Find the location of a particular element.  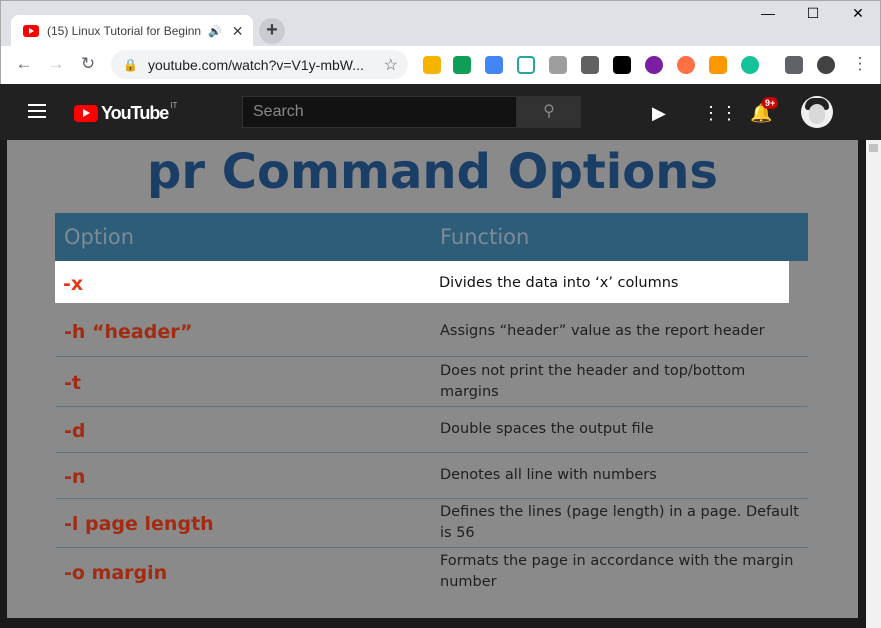

slide-title: pr Command Options is located at coordinates (432, 172).